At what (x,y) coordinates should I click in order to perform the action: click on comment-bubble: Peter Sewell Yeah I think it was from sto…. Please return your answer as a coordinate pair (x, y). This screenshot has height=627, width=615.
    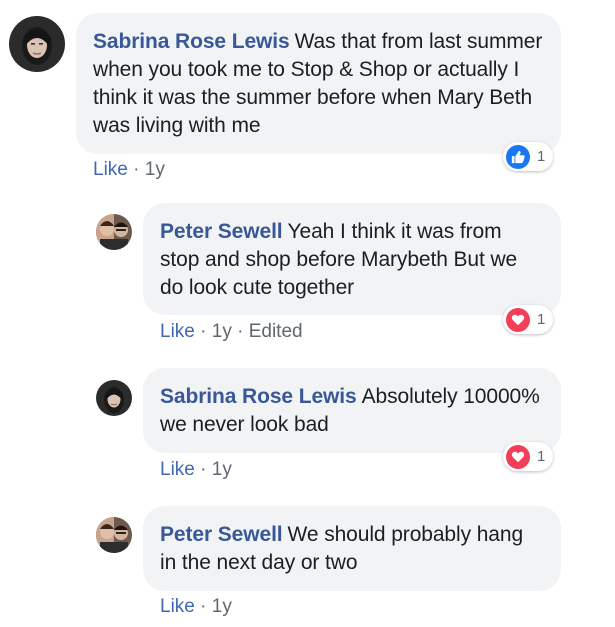
    Looking at the image, I should click on (352, 259).